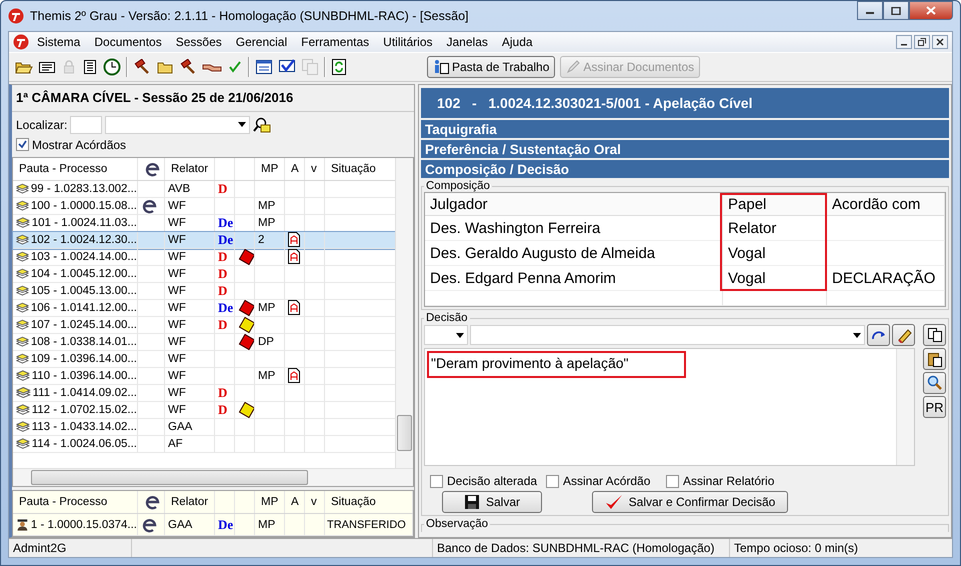 Image resolution: width=961 pixels, height=566 pixels. Describe the element at coordinates (179, 188) in the screenshot. I see `relator-cell: AVB` at that location.